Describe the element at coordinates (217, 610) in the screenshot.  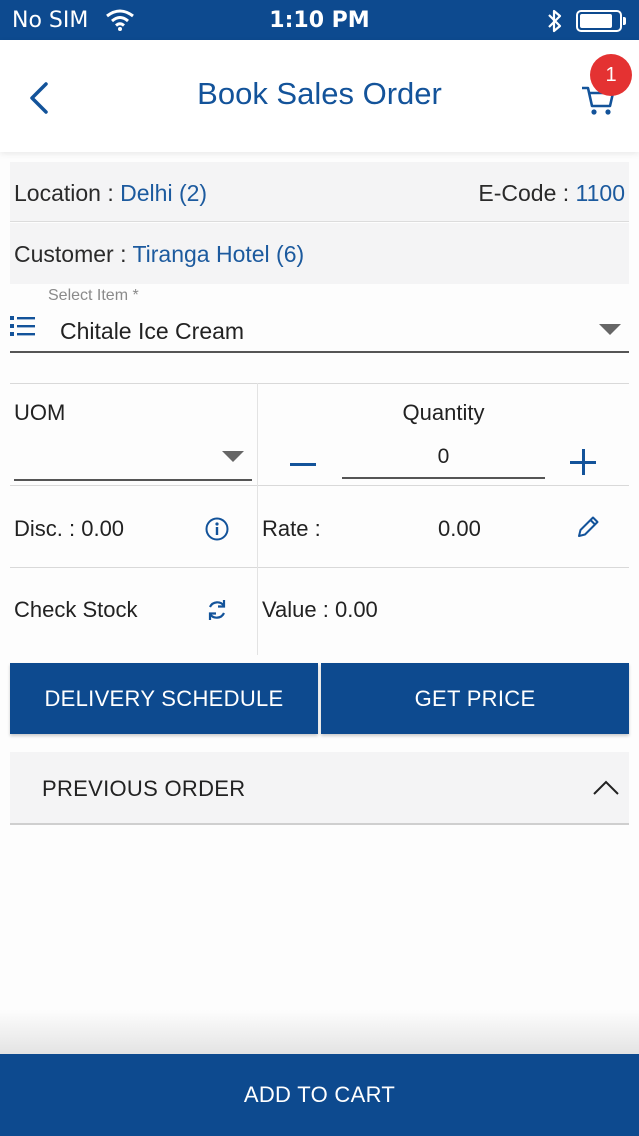
I see `refresh-icon` at that location.